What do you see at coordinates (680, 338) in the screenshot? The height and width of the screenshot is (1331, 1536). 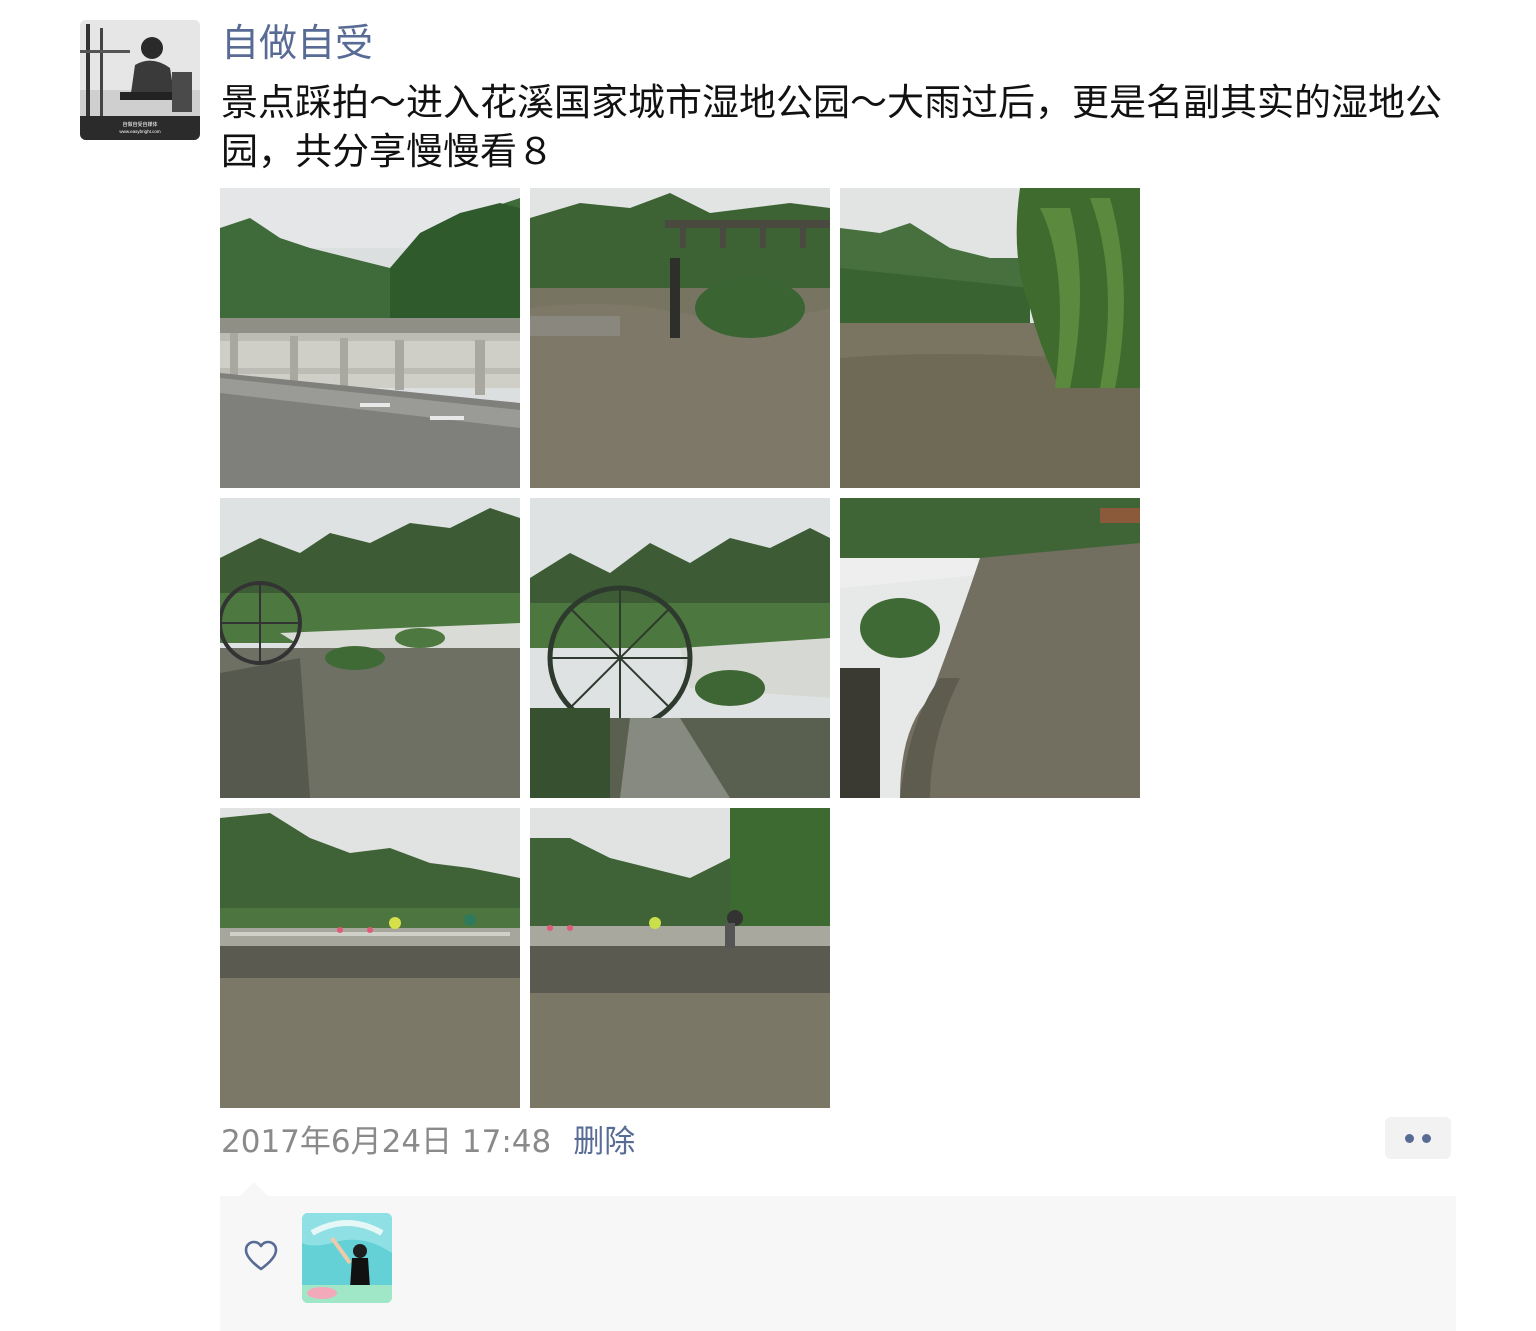 I see `photo-river-bridge-gauge` at bounding box center [680, 338].